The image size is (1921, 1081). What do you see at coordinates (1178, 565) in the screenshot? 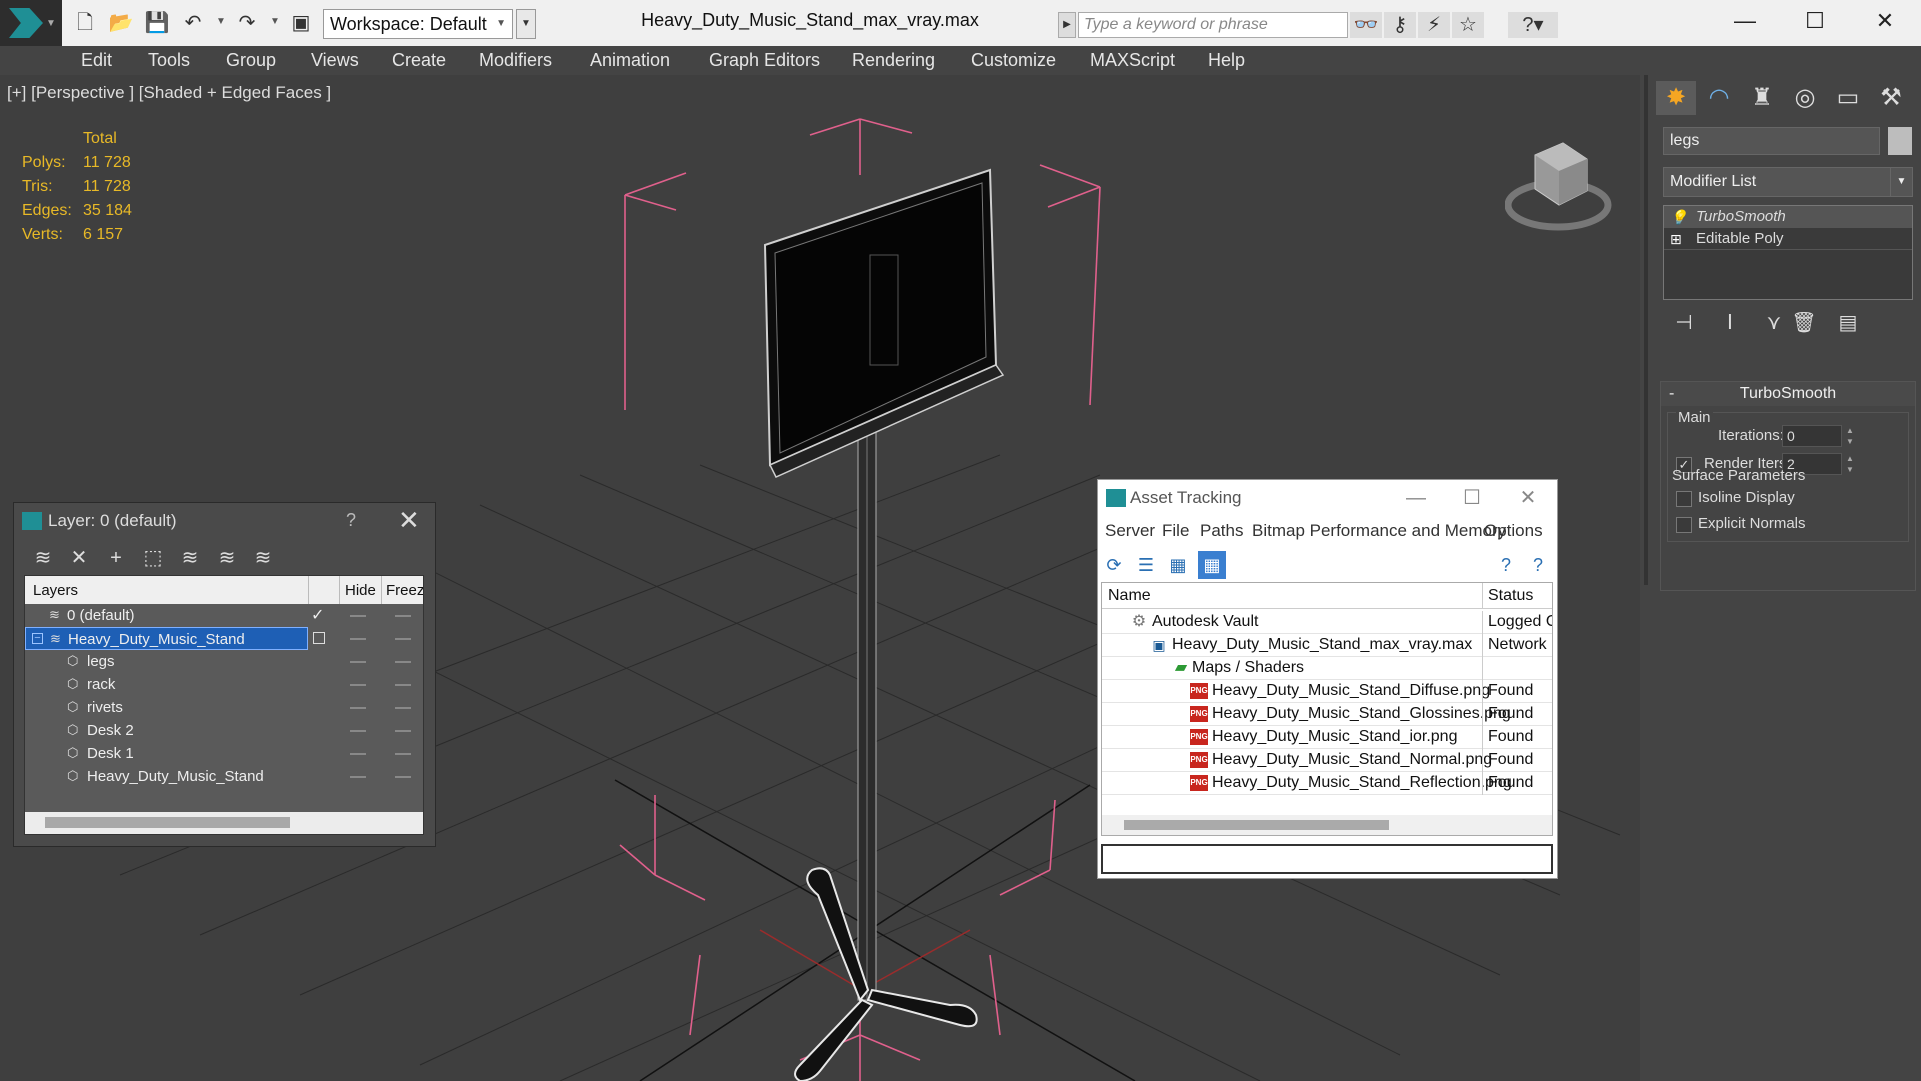
I see `thumbnail-view-icon: ▦` at bounding box center [1178, 565].